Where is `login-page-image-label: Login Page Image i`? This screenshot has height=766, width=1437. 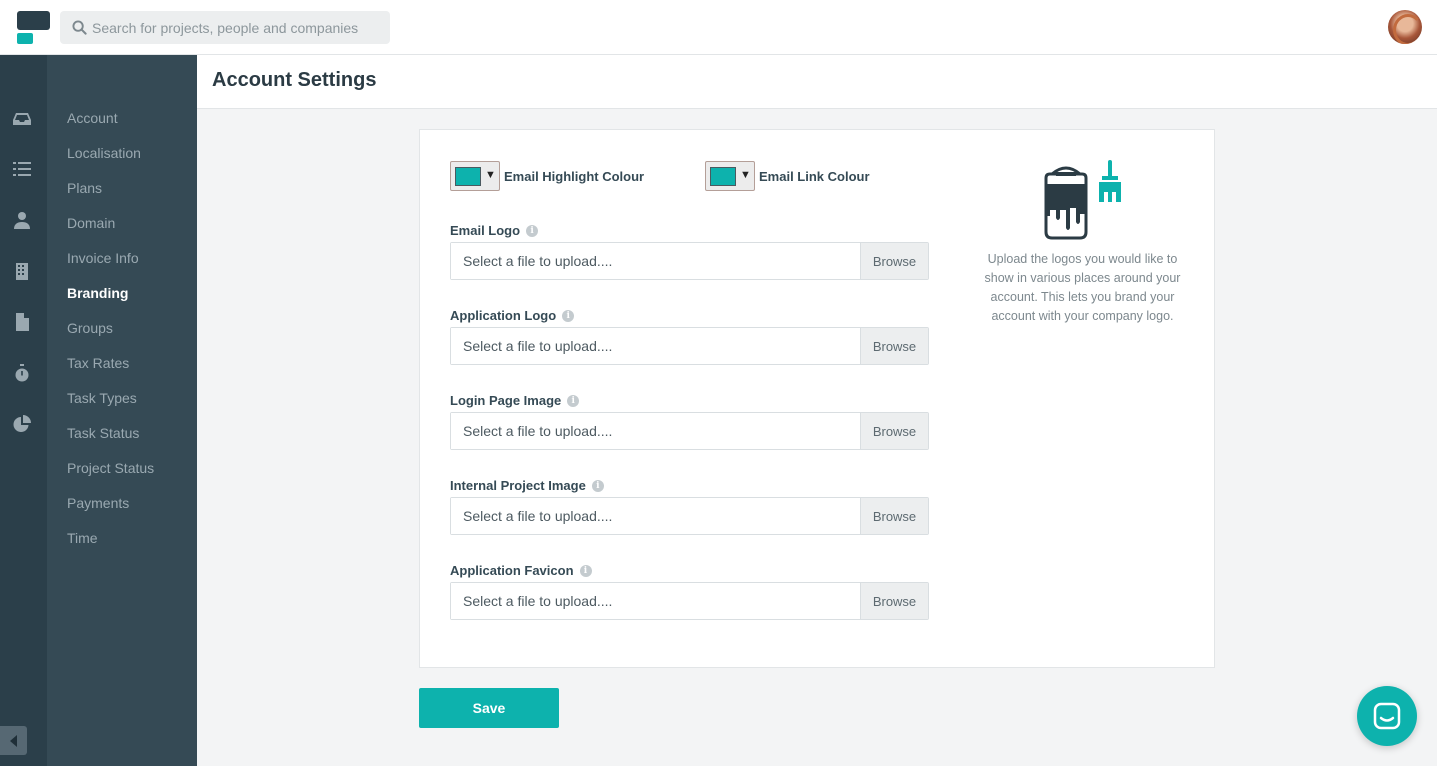 login-page-image-label: Login Page Image i is located at coordinates (515, 400).